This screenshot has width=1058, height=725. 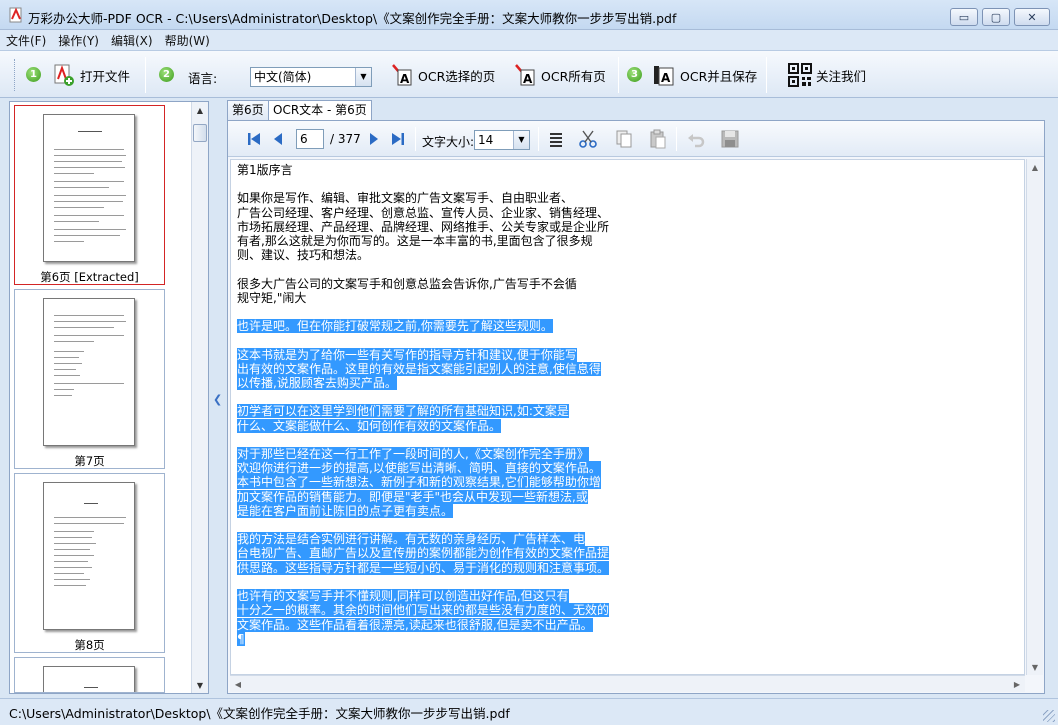 What do you see at coordinates (556, 139) in the screenshot?
I see `text-format-icon` at bounding box center [556, 139].